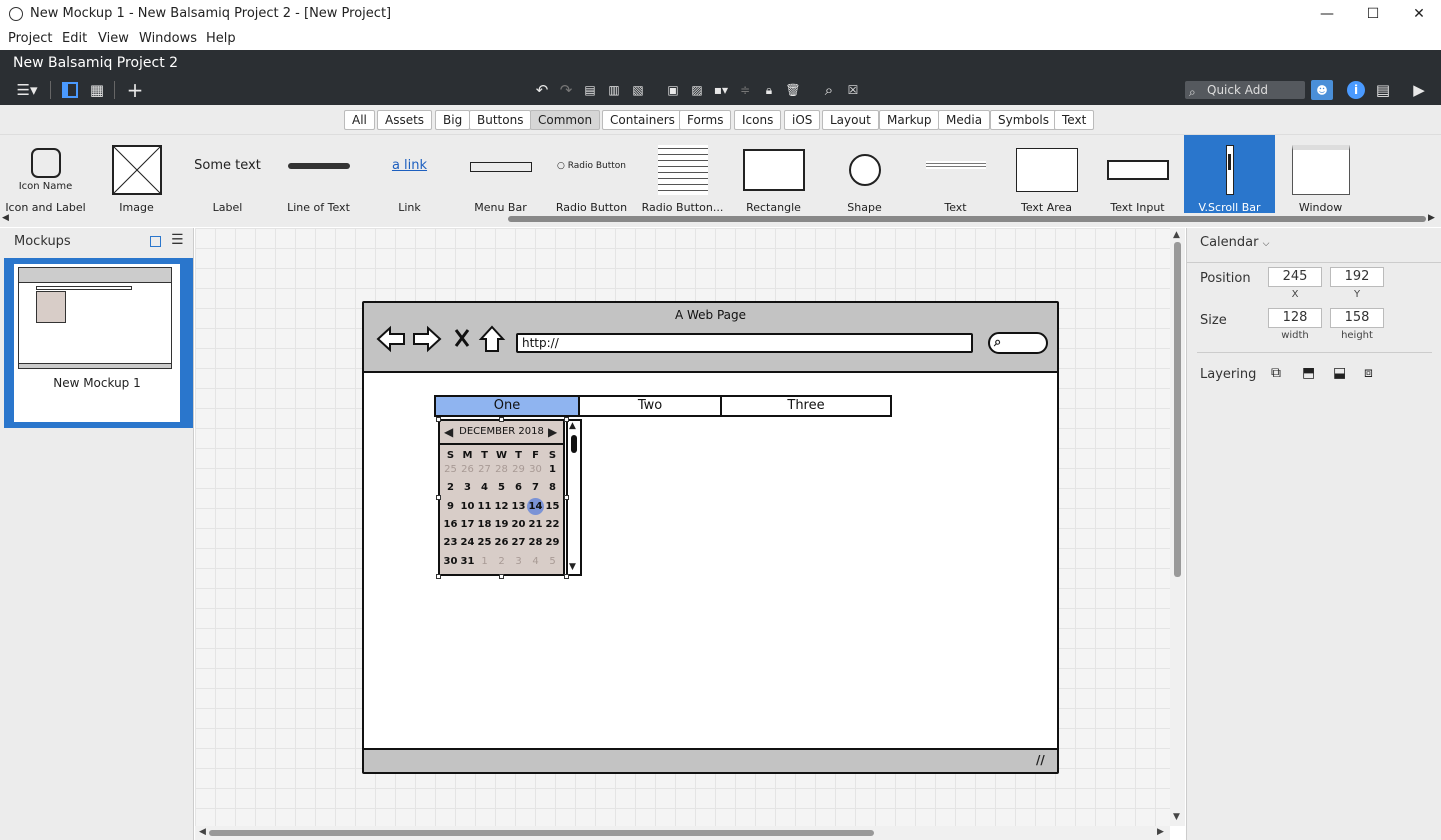 Image resolution: width=1441 pixels, height=840 pixels. What do you see at coordinates (642, 120) in the screenshot?
I see `category-containers: Containers` at bounding box center [642, 120].